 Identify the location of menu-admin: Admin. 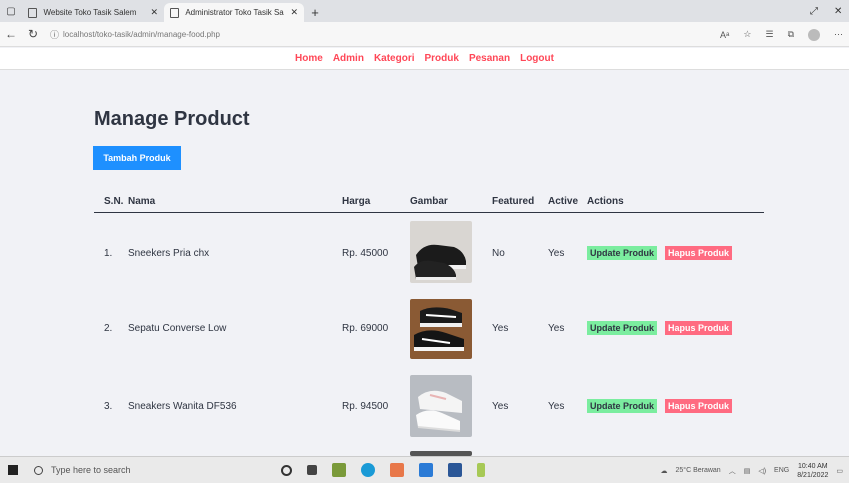
(348, 58).